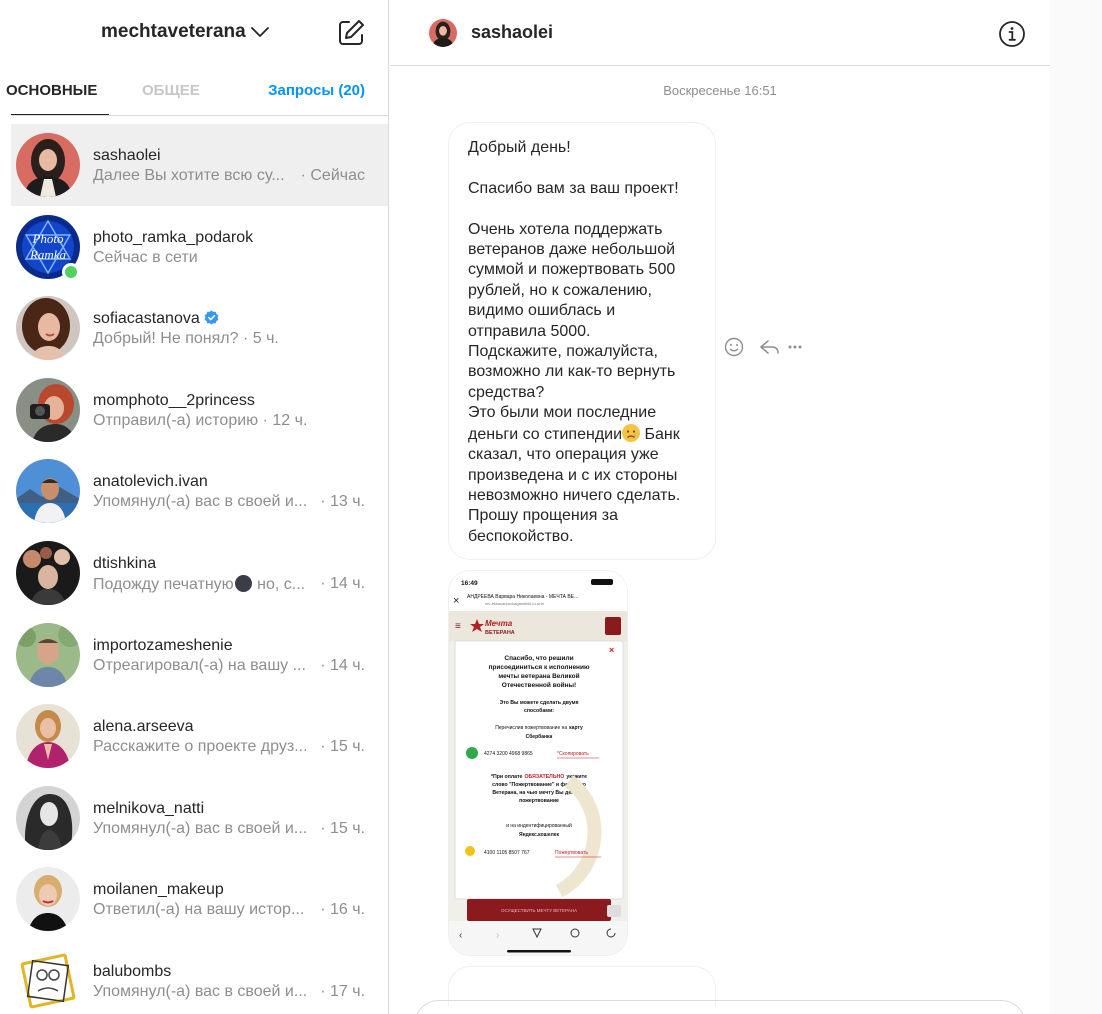 The width and height of the screenshot is (1102, 1014). What do you see at coordinates (614, 911) in the screenshot?
I see `scroll-up-icon` at bounding box center [614, 911].